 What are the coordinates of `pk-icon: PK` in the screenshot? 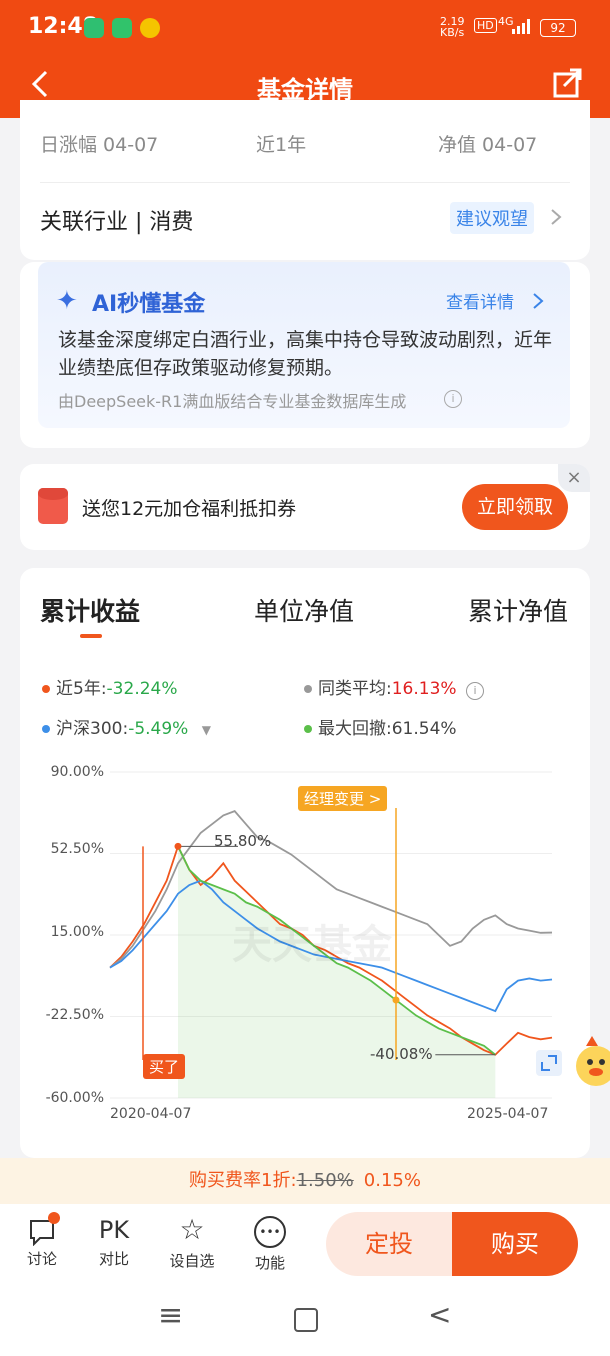 It's located at (114, 1230).